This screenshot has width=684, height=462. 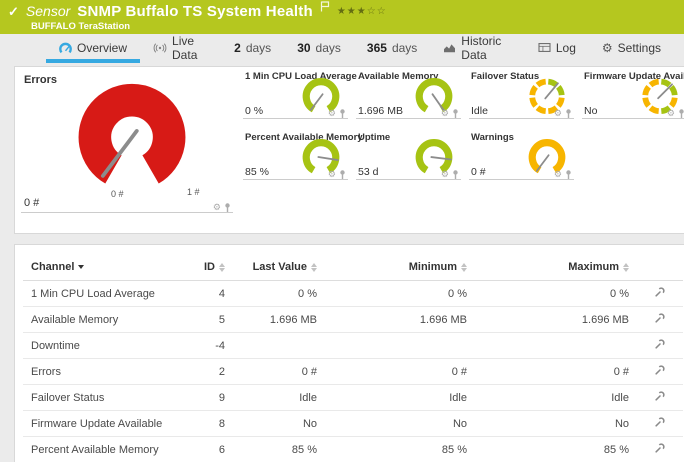 I want to click on tab-label: Overview, so click(x=102, y=47).